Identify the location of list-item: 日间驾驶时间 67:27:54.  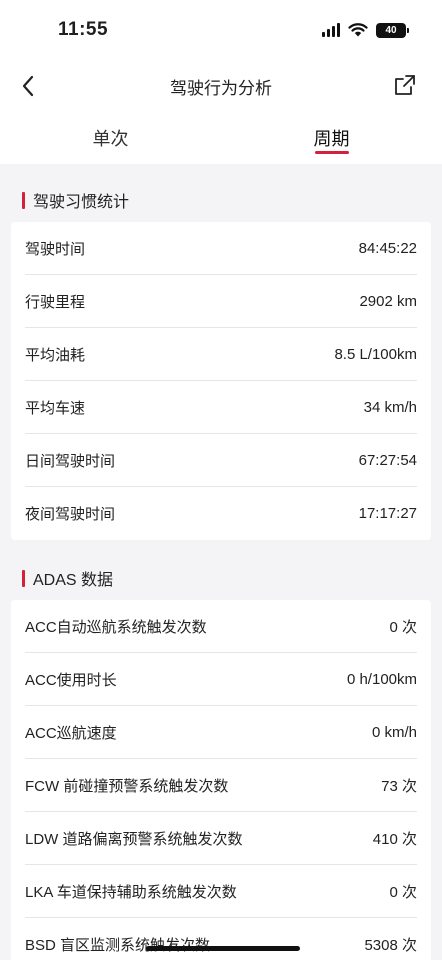
(221, 460).